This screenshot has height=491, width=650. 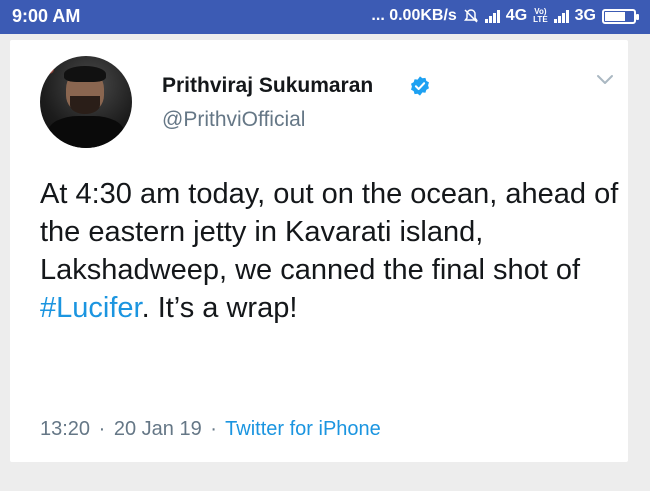 I want to click on network-4g: 4G, so click(x=516, y=15).